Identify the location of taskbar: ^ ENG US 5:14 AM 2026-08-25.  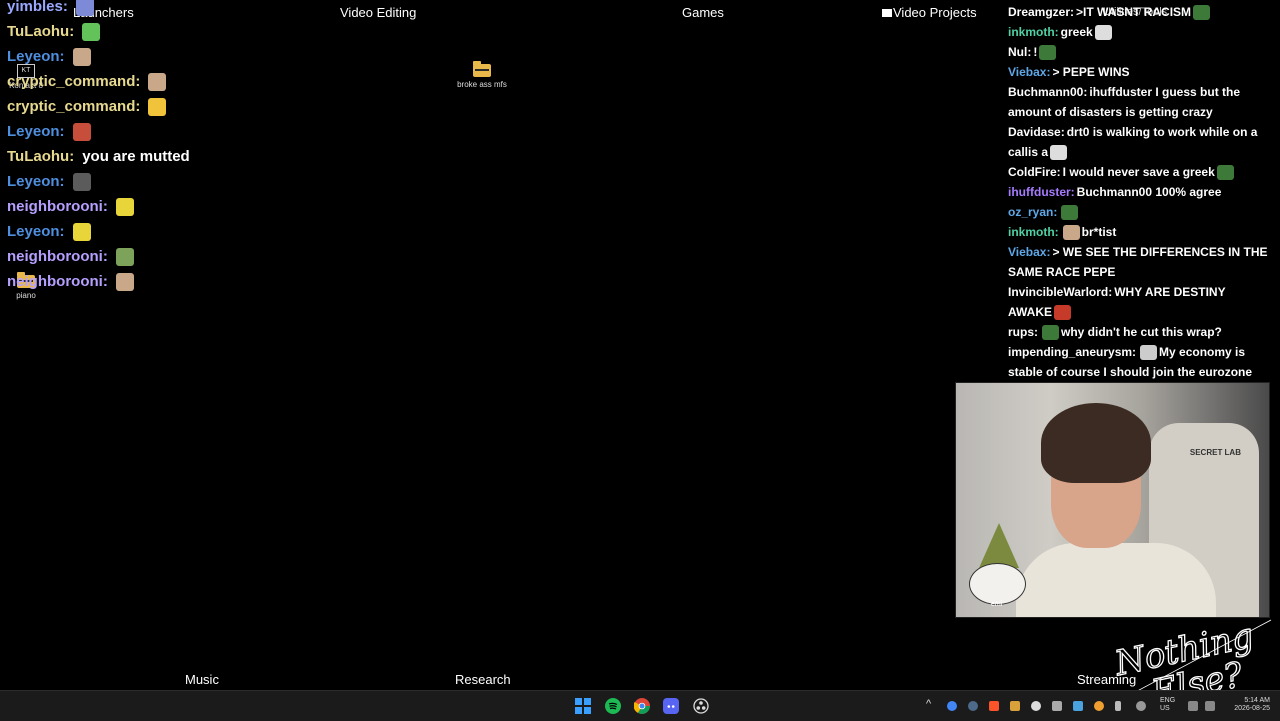
(640, 705).